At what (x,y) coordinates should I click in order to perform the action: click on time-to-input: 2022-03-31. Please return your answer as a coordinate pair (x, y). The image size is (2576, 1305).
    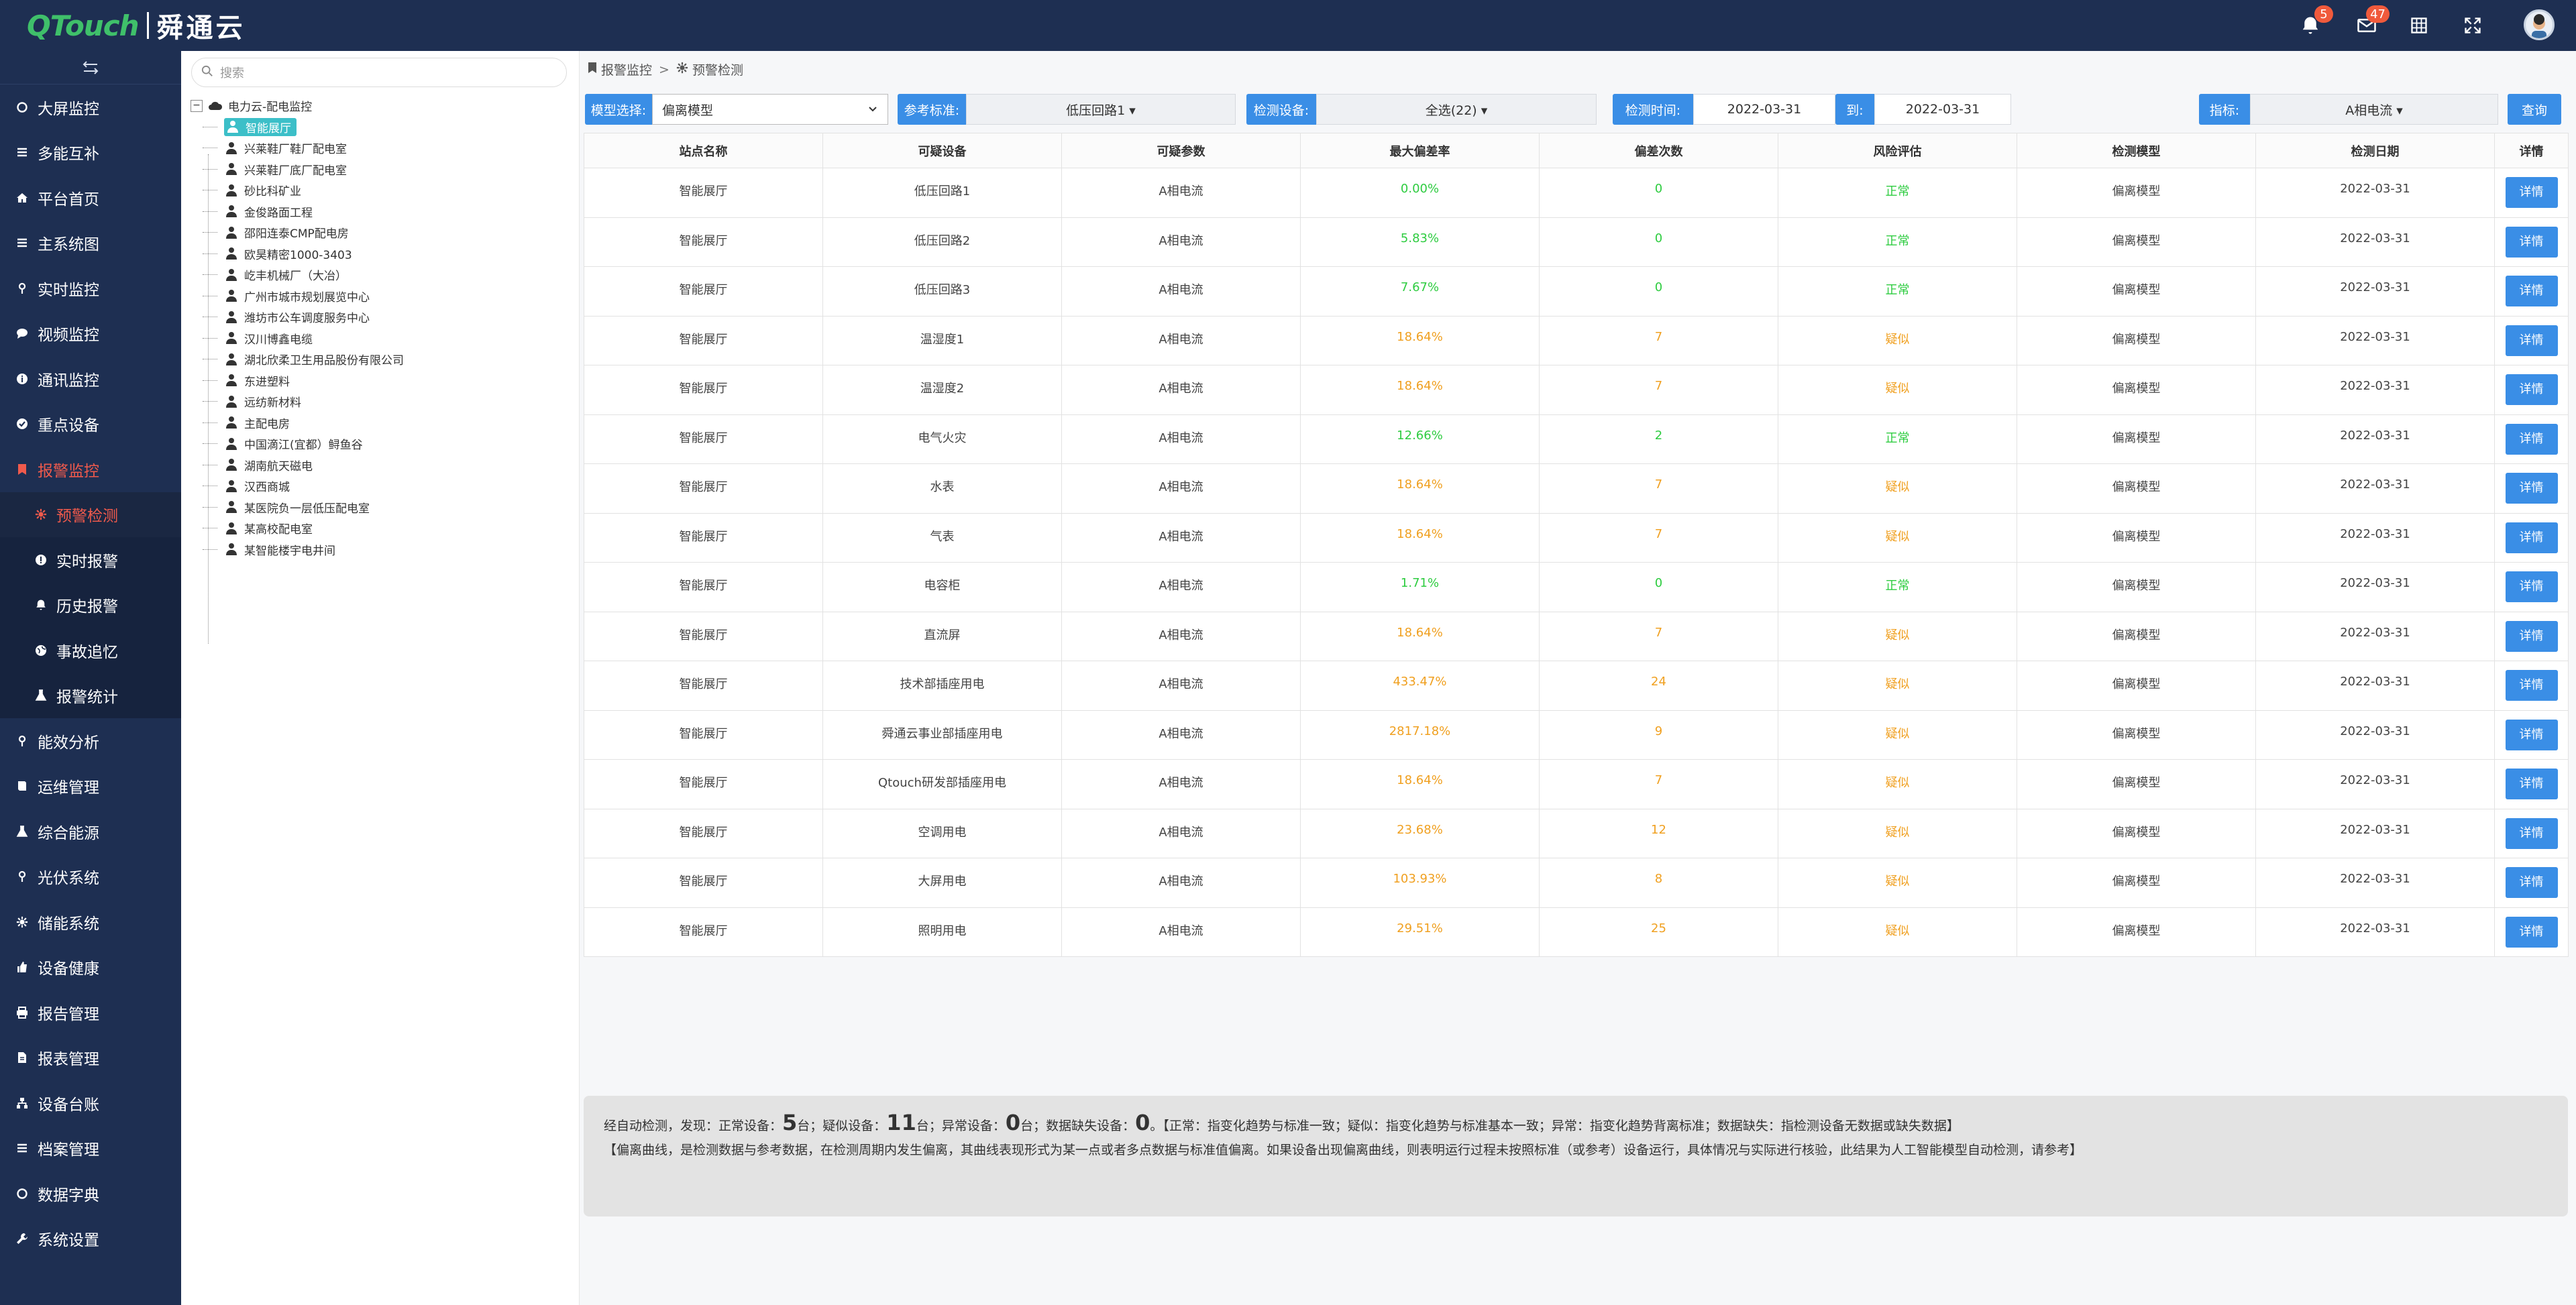
    Looking at the image, I should click on (1942, 109).